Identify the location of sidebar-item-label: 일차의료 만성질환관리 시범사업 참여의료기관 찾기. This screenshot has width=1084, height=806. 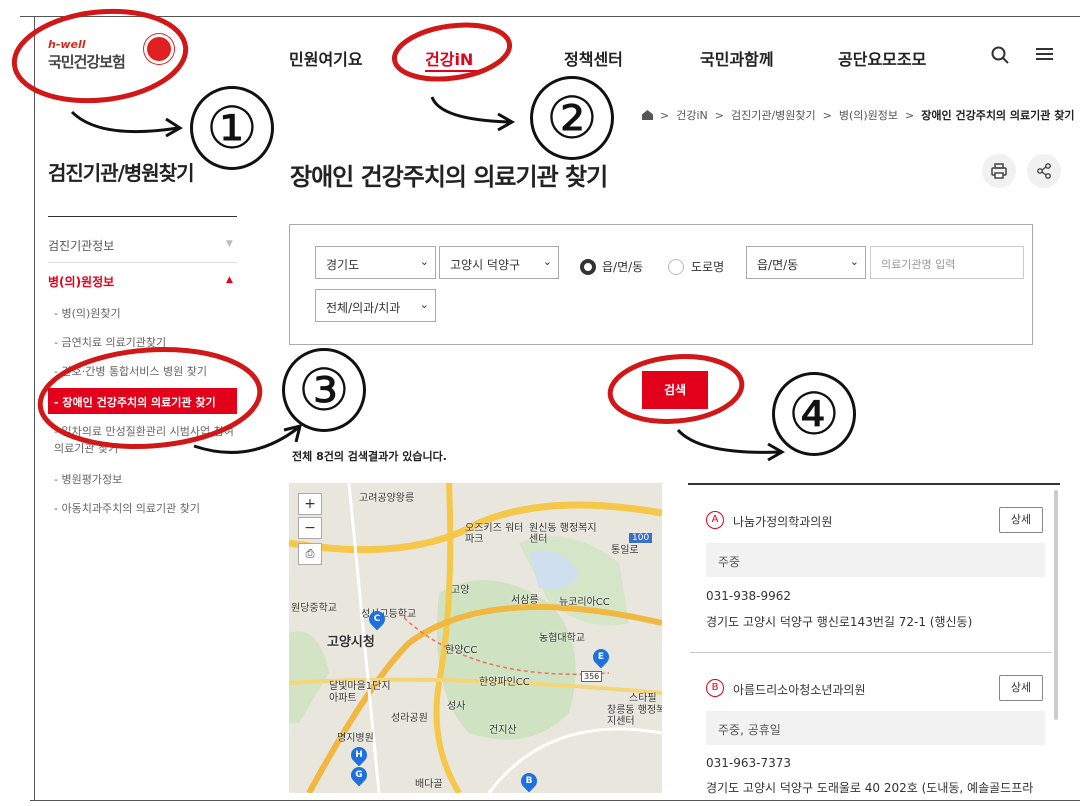
(144, 440).